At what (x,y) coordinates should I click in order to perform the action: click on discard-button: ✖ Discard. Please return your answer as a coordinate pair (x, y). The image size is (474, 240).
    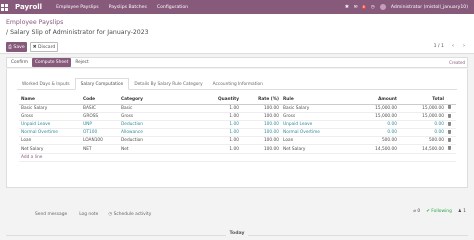
    Looking at the image, I should click on (44, 47).